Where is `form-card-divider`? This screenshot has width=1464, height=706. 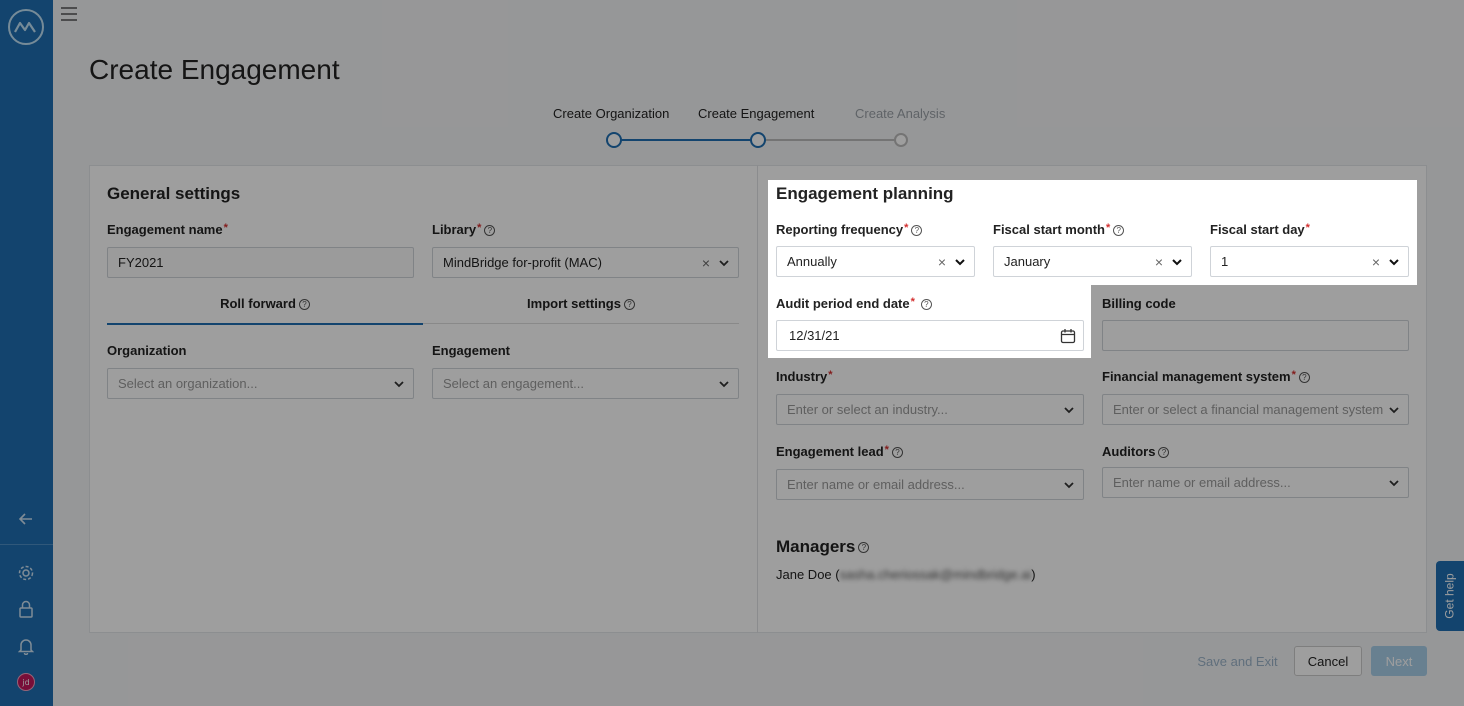 form-card-divider is located at coordinates (757, 399).